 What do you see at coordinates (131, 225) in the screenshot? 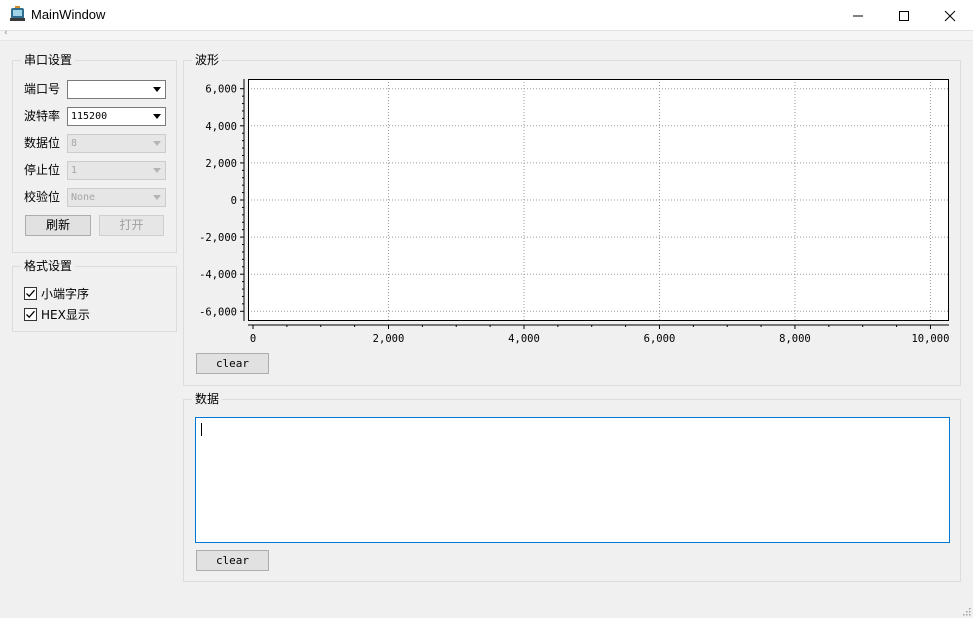
I see `open-button: 打开` at bounding box center [131, 225].